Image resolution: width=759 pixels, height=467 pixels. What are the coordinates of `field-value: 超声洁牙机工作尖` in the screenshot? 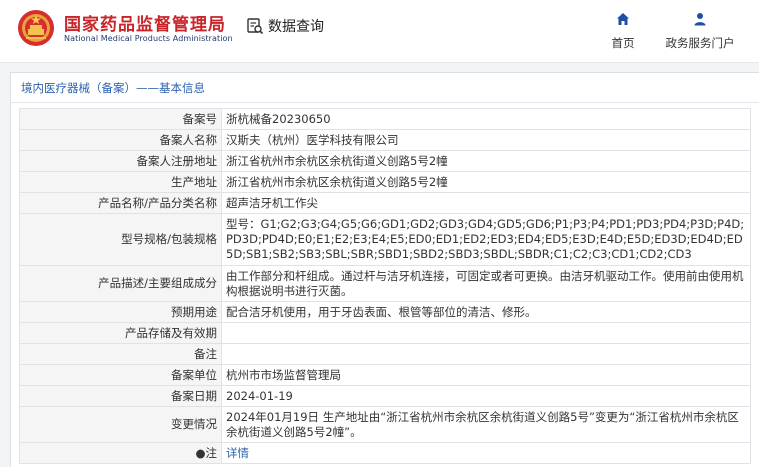 It's located at (486, 203).